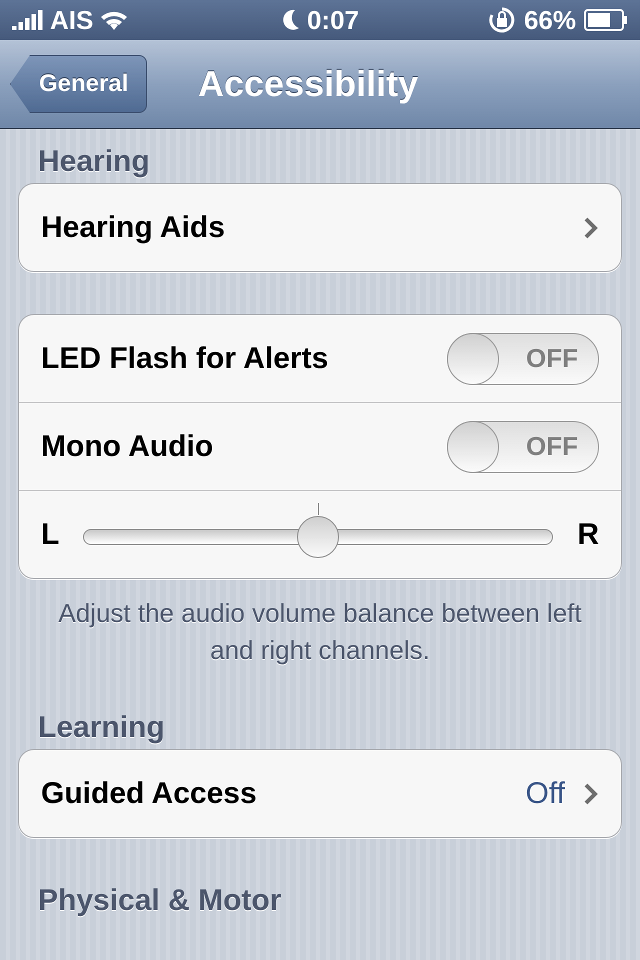 This screenshot has height=960, width=640. What do you see at coordinates (502, 20) in the screenshot?
I see `rotation-lock-icon` at bounding box center [502, 20].